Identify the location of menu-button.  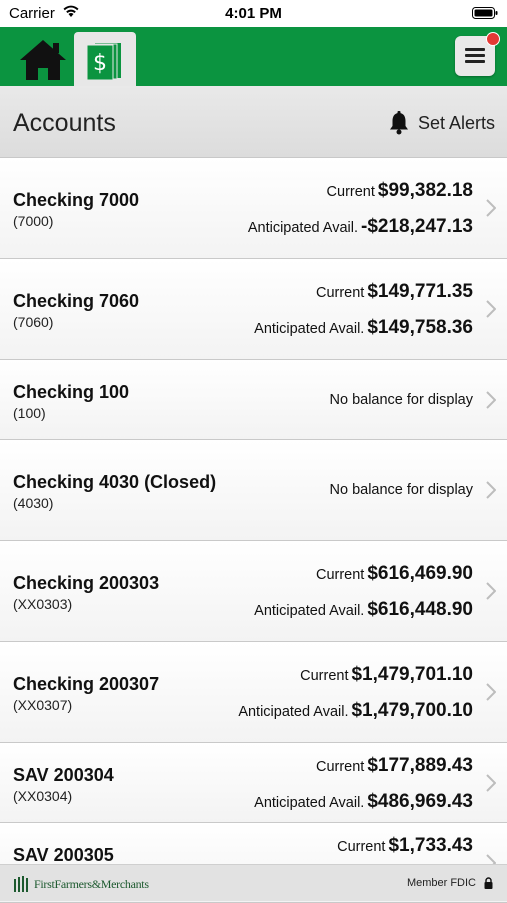
(477, 54).